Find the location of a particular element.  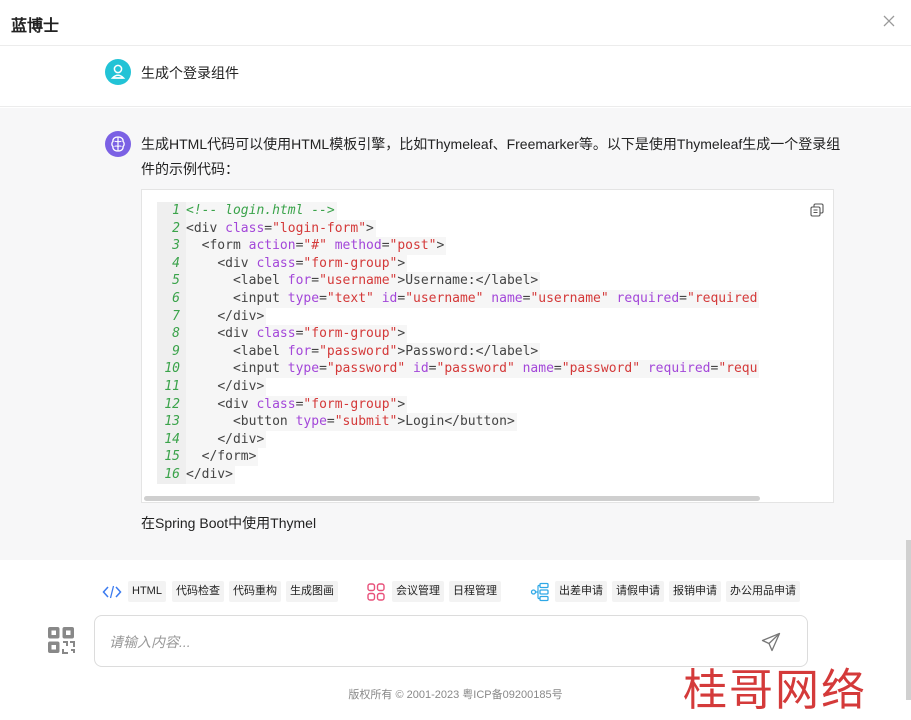

code-token: Login is located at coordinates (425, 422).